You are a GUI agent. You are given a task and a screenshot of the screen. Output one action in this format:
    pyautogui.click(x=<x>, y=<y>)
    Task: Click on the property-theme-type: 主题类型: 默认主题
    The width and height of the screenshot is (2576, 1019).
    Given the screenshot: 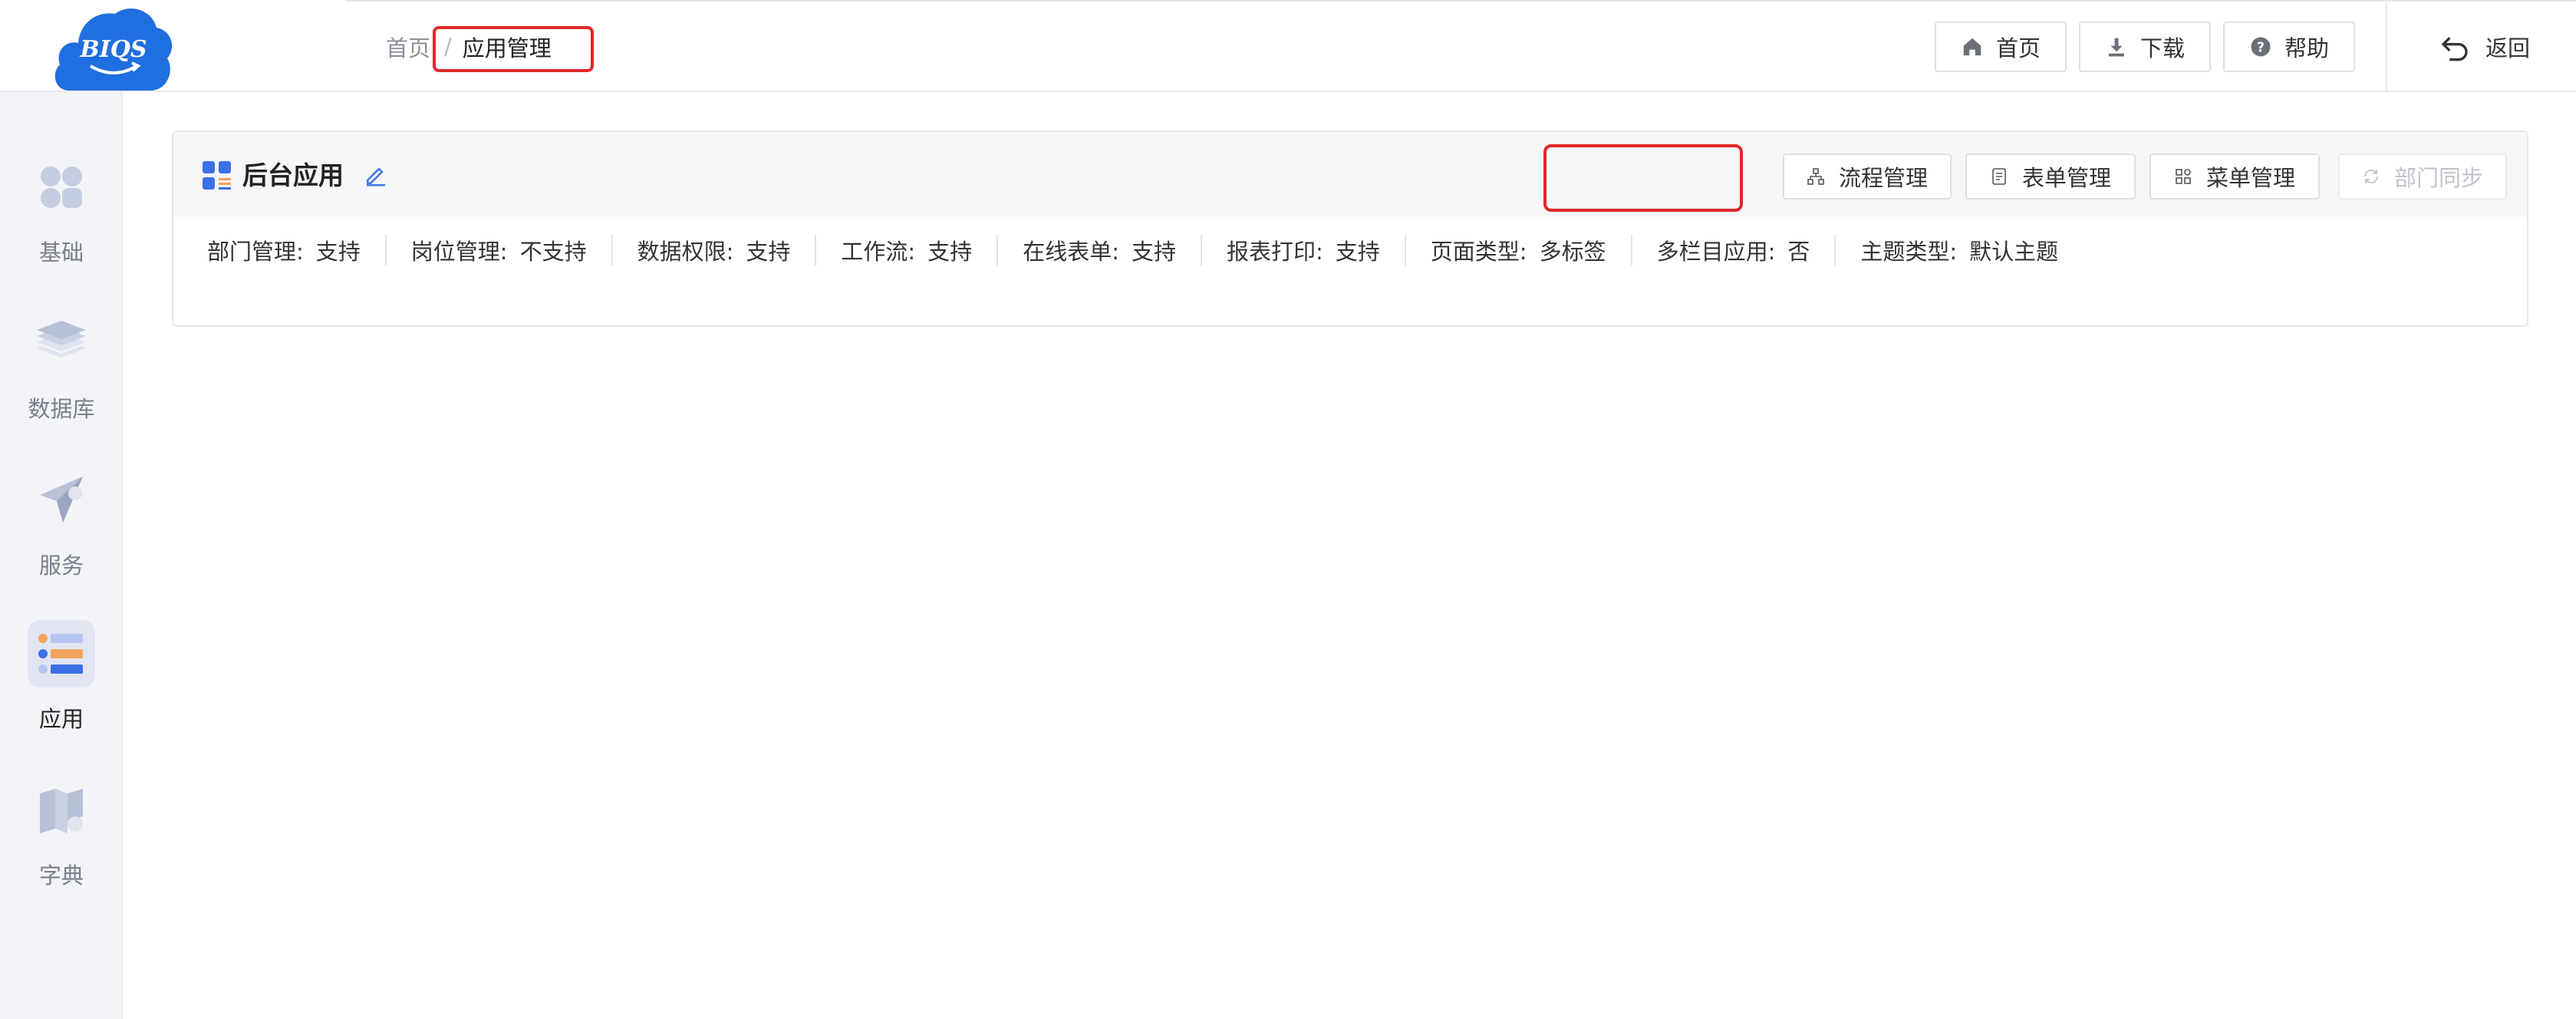 What is the action you would take?
    pyautogui.click(x=1959, y=250)
    